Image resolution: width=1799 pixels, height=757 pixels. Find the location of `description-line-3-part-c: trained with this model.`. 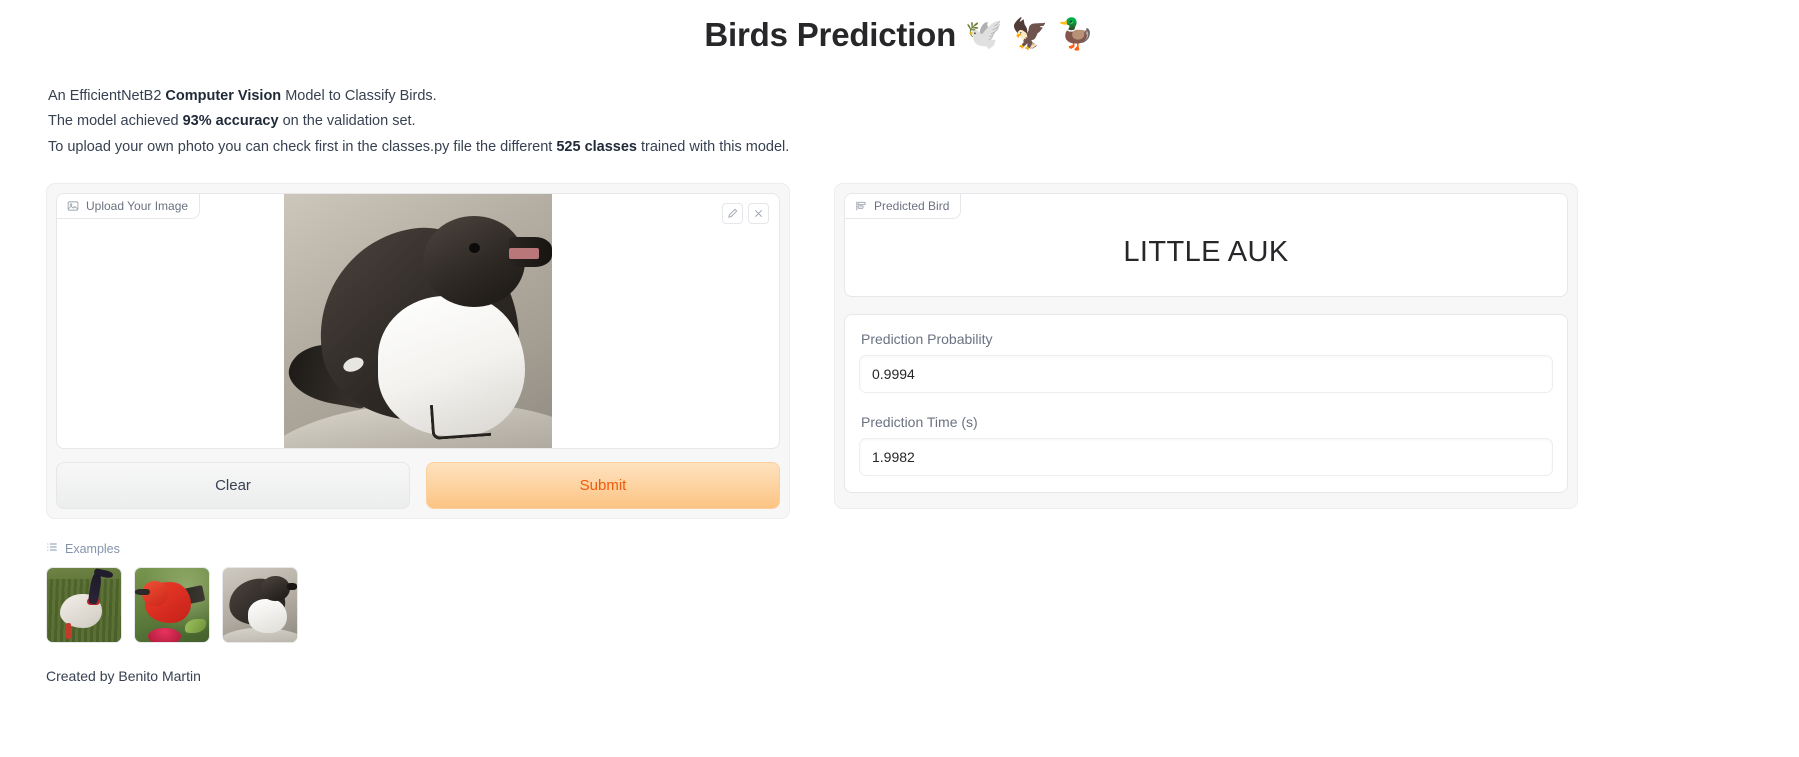

description-line-3-part-c: trained with this model. is located at coordinates (713, 146).